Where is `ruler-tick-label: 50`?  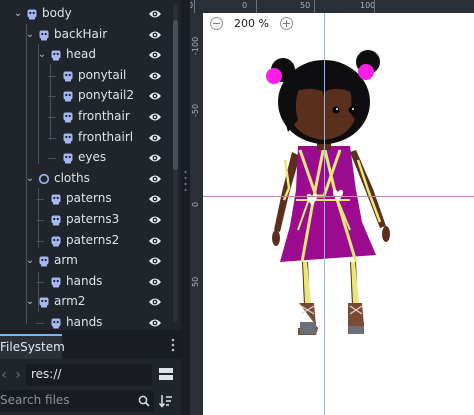
ruler-tick-label: 50 is located at coordinates (305, 5).